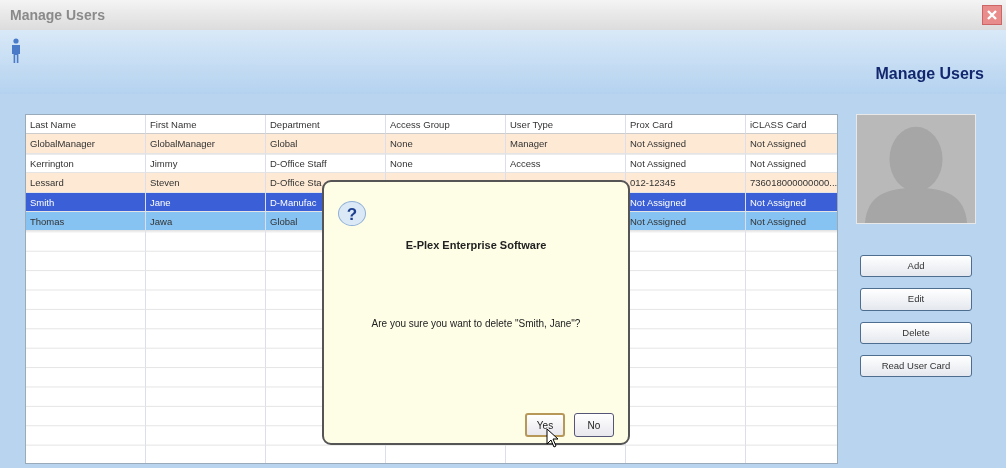 The height and width of the screenshot is (468, 1006). I want to click on table-cell: Global, so click(326, 144).